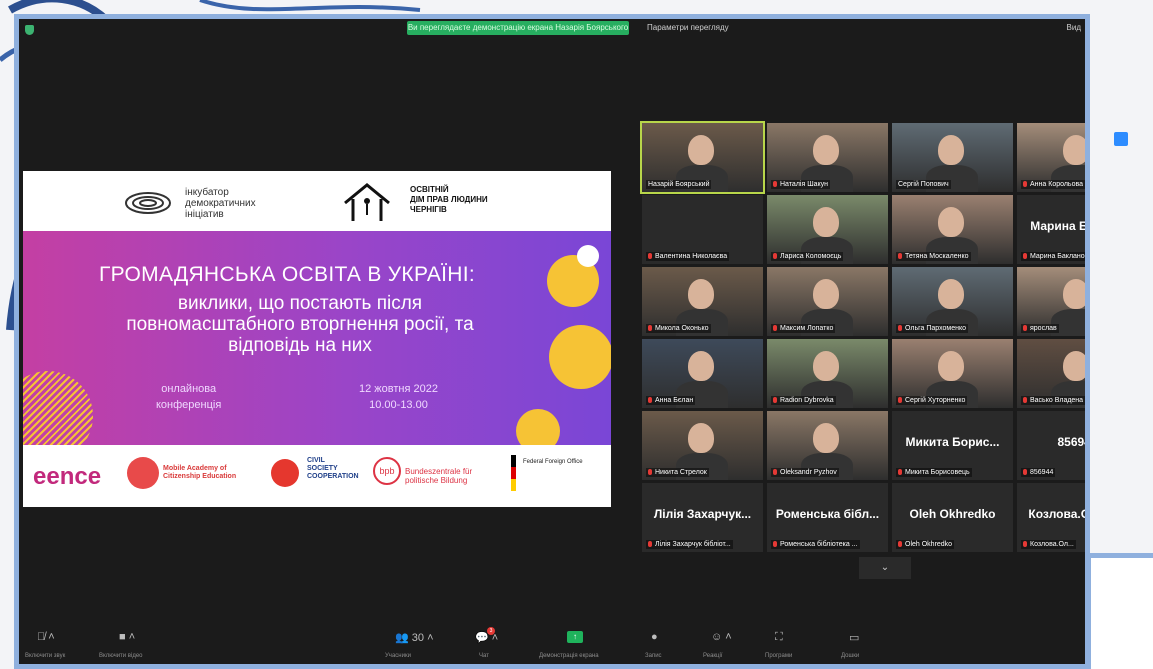 This screenshot has width=1153, height=669. Describe the element at coordinates (569, 656) in the screenshot. I see `share-label: Демонстрація екрана` at that location.